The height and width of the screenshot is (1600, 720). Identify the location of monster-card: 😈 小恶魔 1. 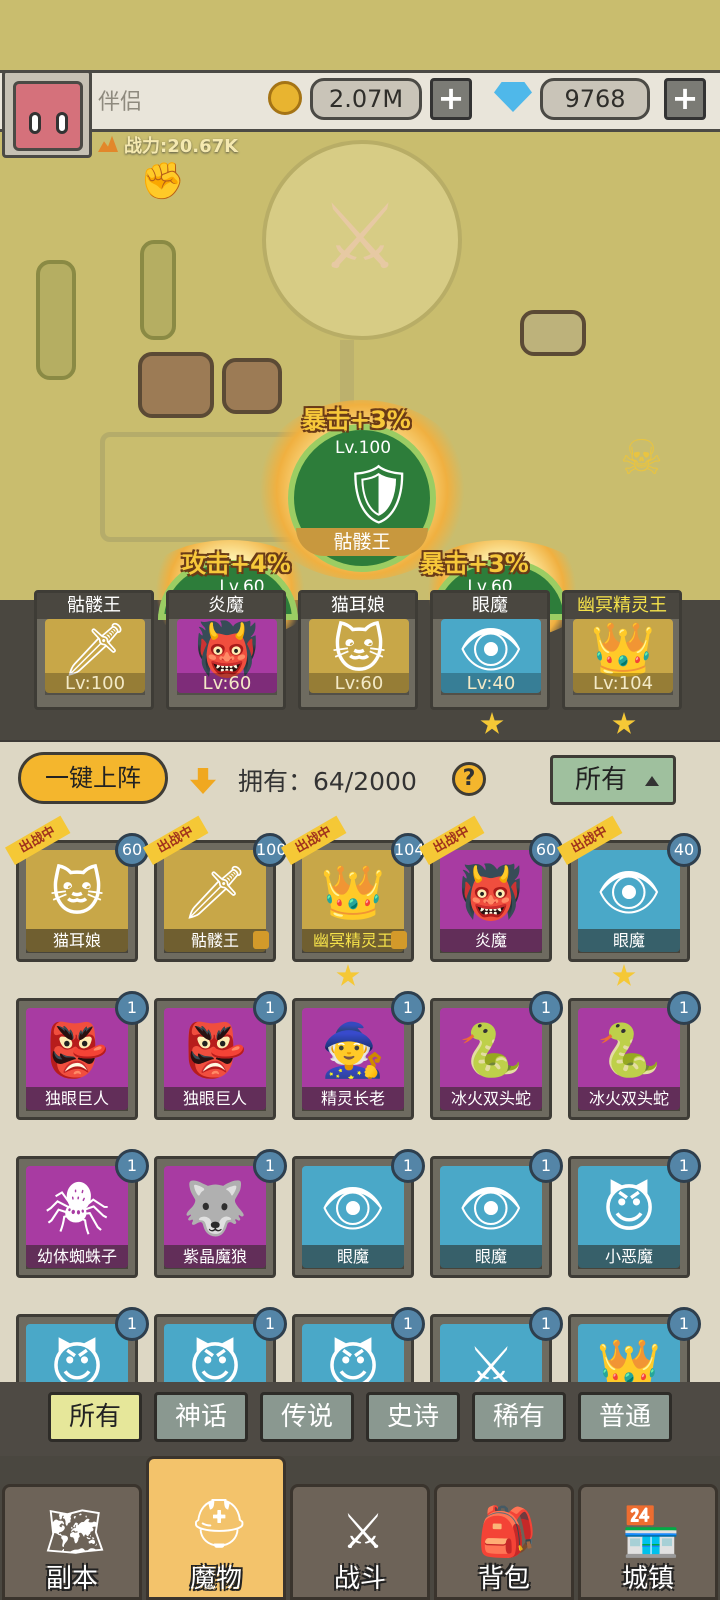
(634, 1213).